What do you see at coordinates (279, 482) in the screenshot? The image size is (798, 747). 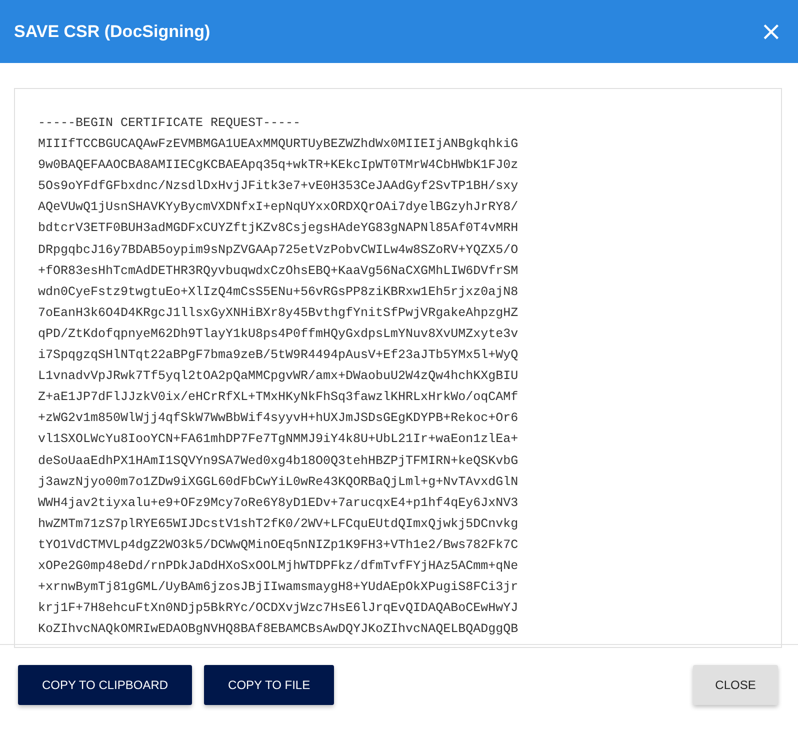 I see `csr-line: j3awzNjyo00m7o1ZDw9iXGGL60dFbCwYiL0wRe43KQORBaQjLml+g+NvTAvxdGlN` at bounding box center [279, 482].